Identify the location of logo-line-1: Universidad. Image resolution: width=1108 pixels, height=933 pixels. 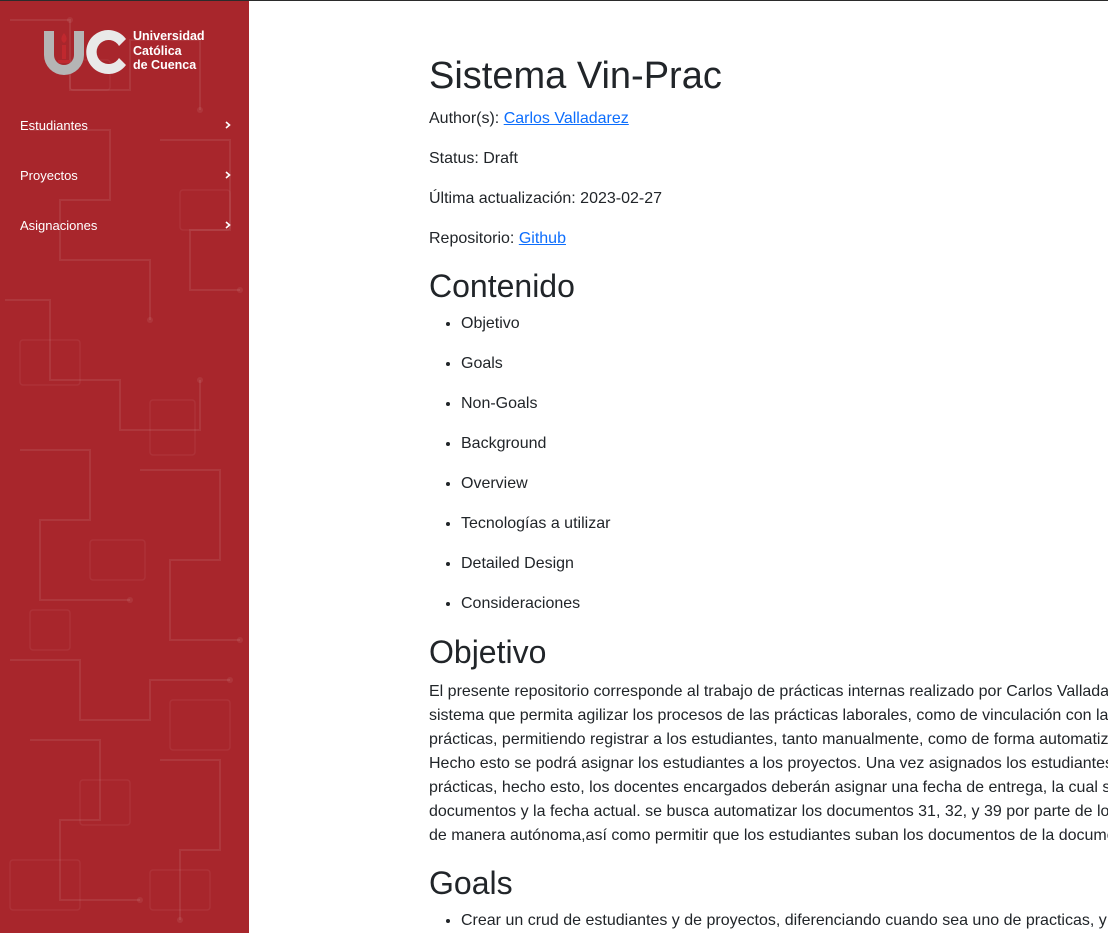
(169, 36).